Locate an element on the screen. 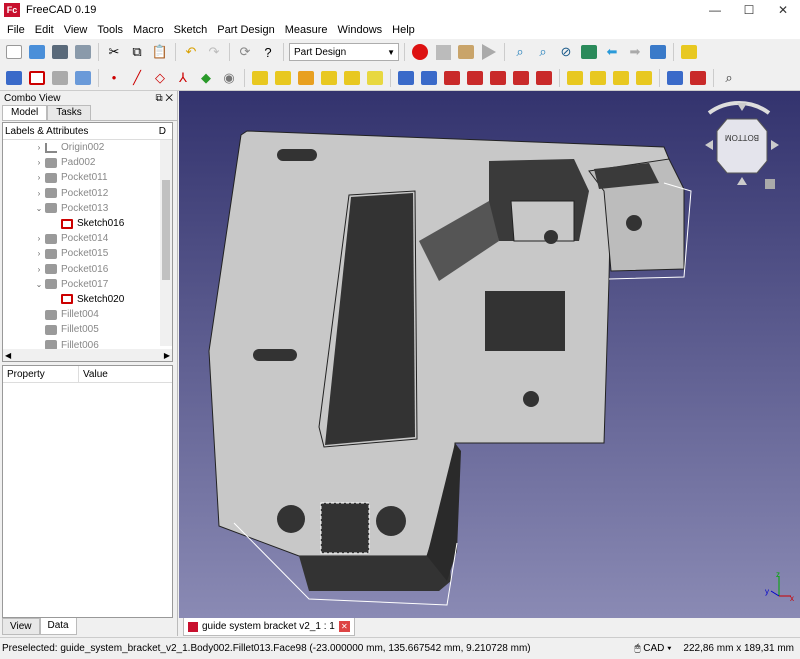 This screenshot has width=800, height=659. forward-button: ➡ is located at coordinates (635, 52).